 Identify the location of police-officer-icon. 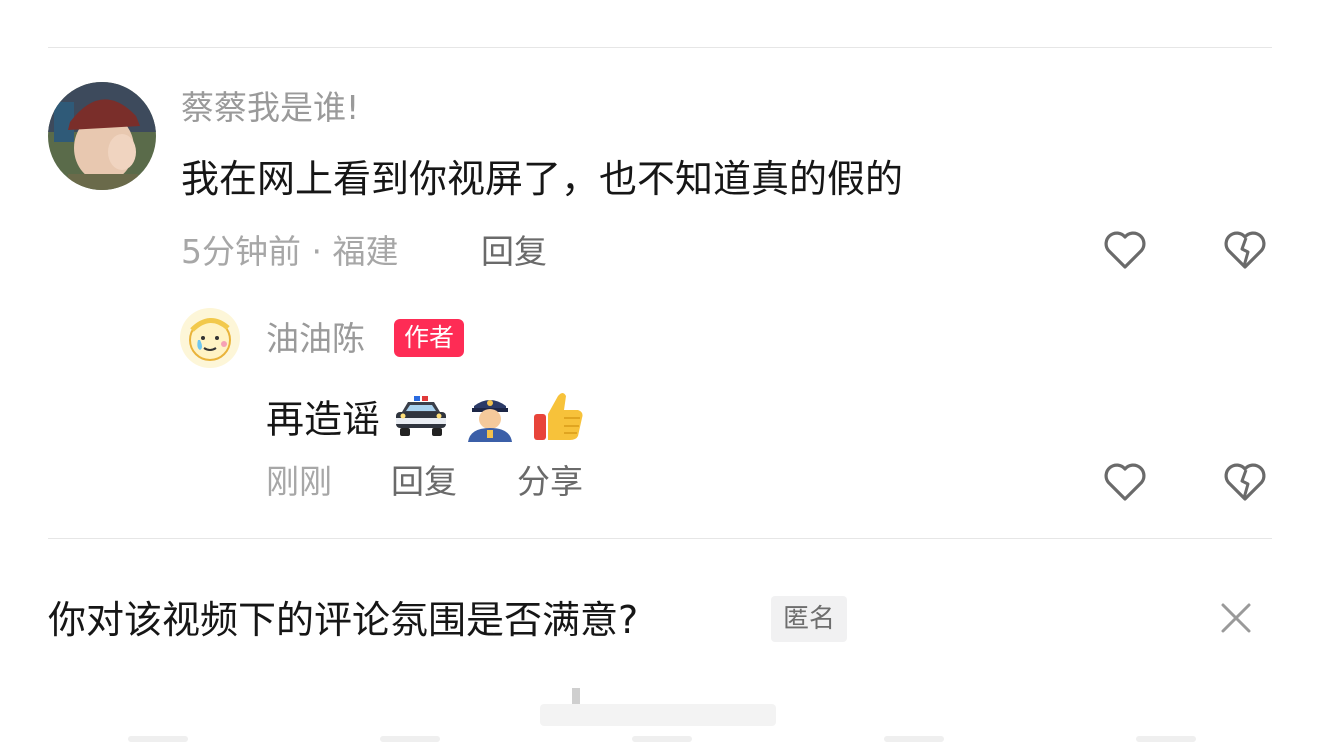
(490, 422).